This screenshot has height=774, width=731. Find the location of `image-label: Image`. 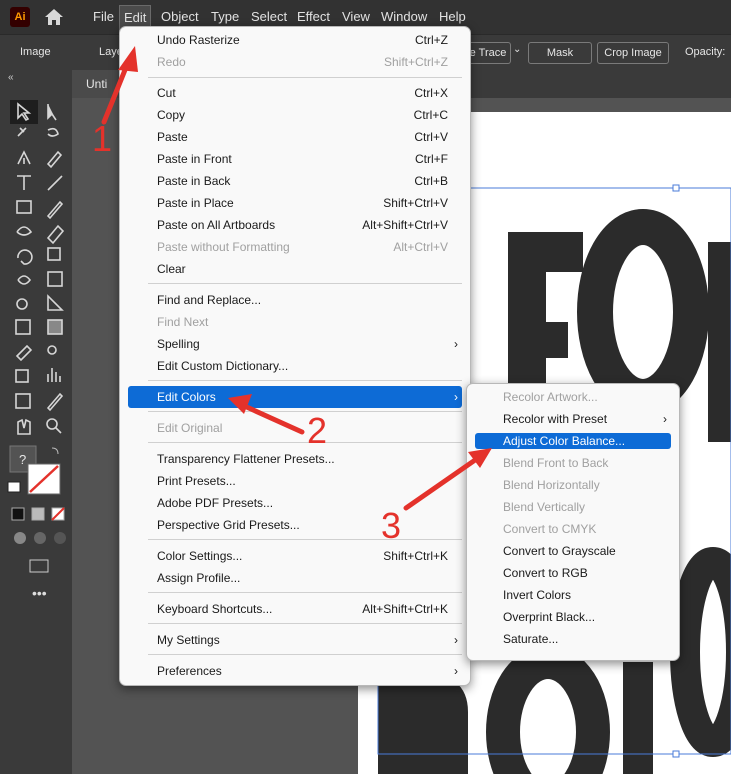

image-label: Image is located at coordinates (35, 52).